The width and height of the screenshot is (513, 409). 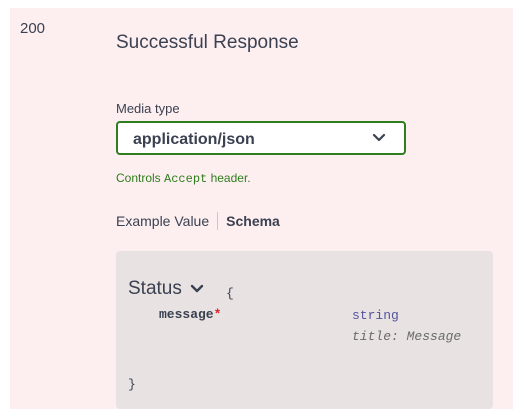 I want to click on property-type: string, so click(x=375, y=315).